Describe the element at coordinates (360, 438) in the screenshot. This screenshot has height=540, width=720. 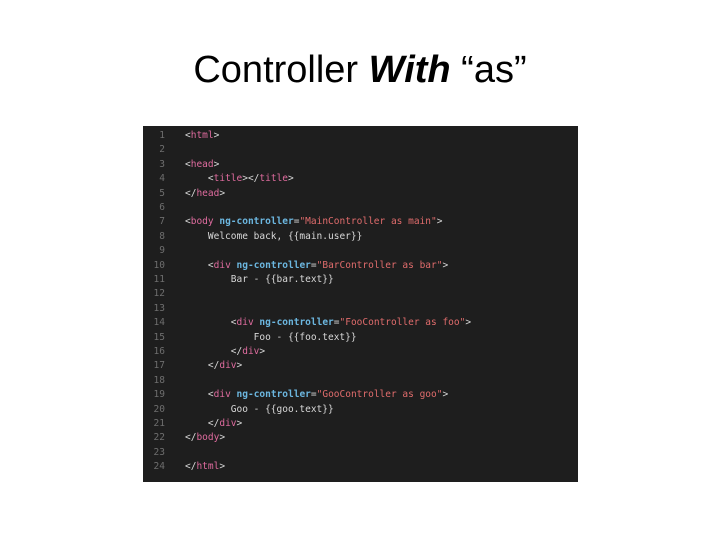
I see `code-line: 22 </body>` at that location.